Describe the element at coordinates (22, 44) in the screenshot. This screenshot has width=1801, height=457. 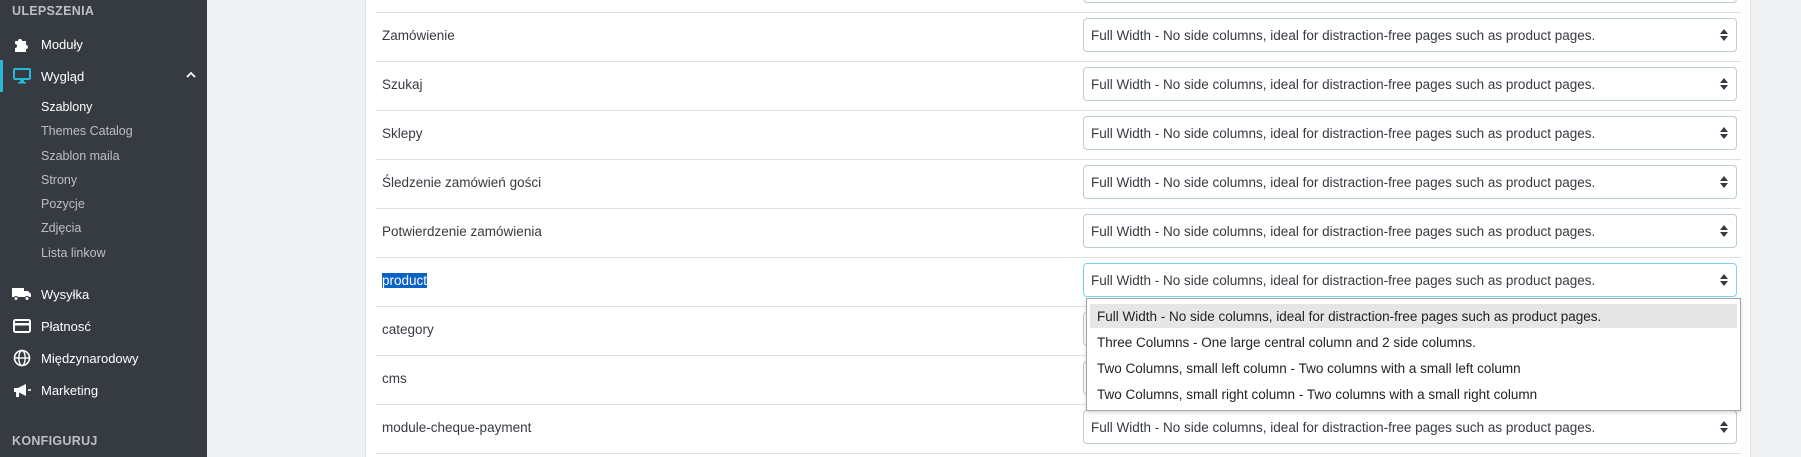
I see `puzzle-icon` at that location.